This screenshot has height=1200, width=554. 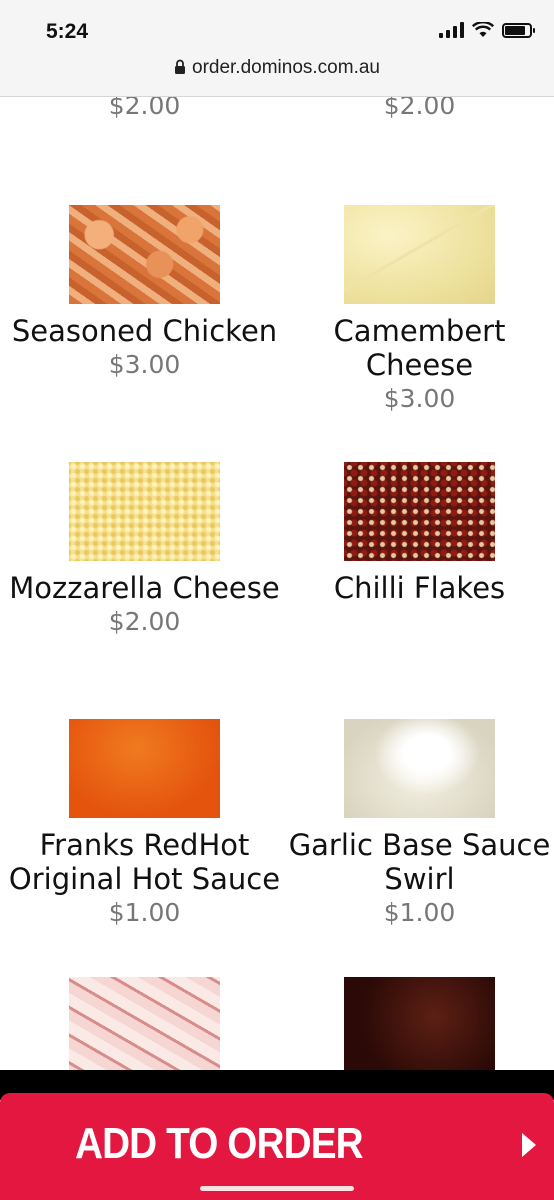 I want to click on chilli-flakes-image, so click(x=419, y=511).